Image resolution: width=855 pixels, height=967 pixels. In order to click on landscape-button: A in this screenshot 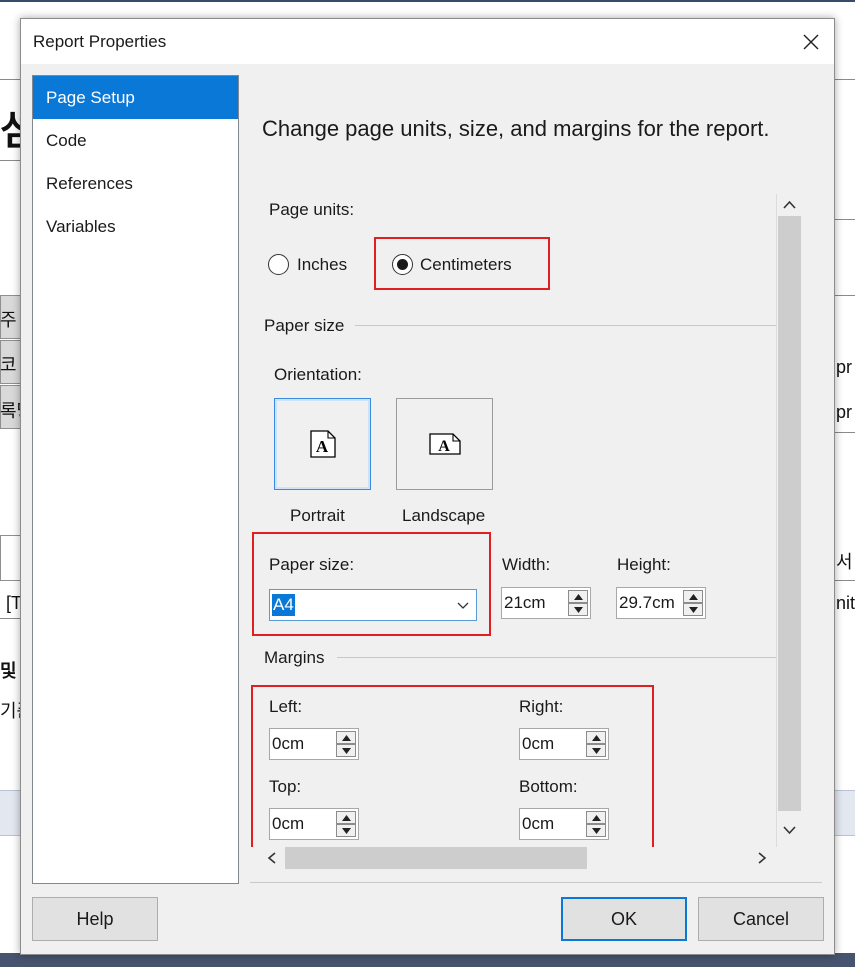, I will do `click(444, 444)`.